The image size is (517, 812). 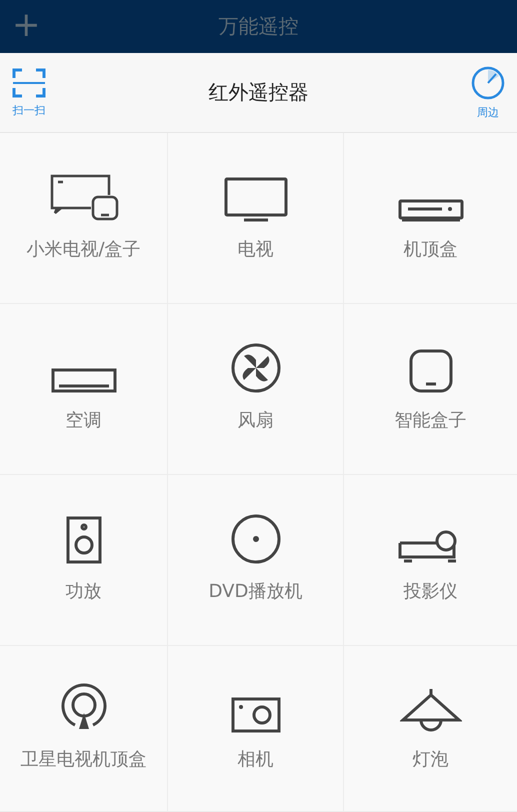 I want to click on speaker-icon, so click(x=83, y=539).